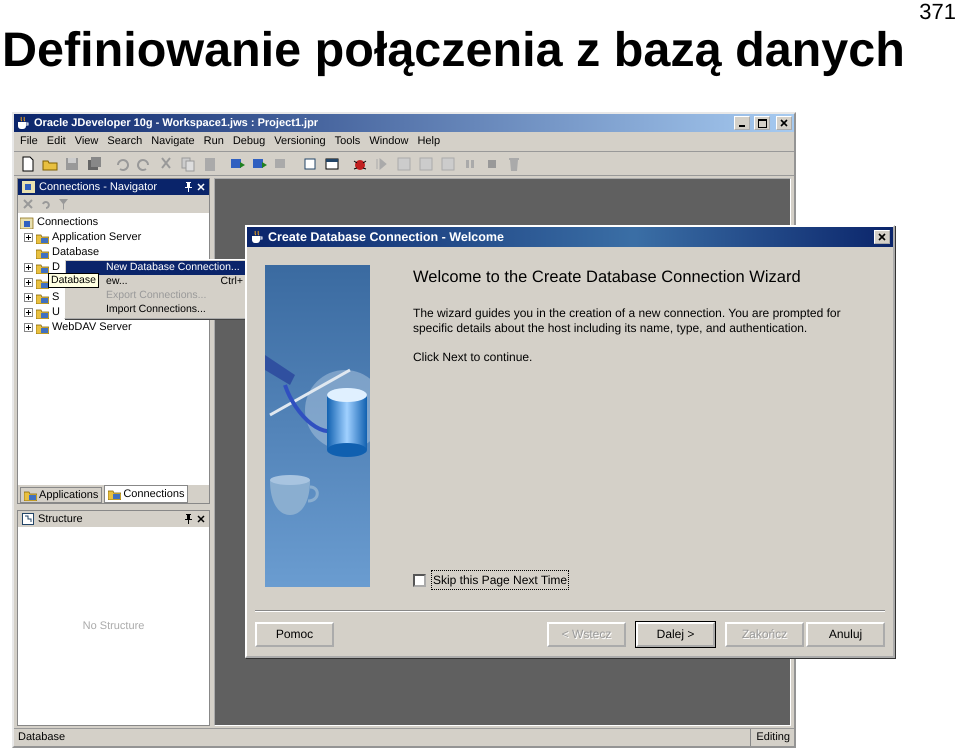  Describe the element at coordinates (453, 48) in the screenshot. I see `slide-title: Definiowanie połączenia z bazą danych` at that location.